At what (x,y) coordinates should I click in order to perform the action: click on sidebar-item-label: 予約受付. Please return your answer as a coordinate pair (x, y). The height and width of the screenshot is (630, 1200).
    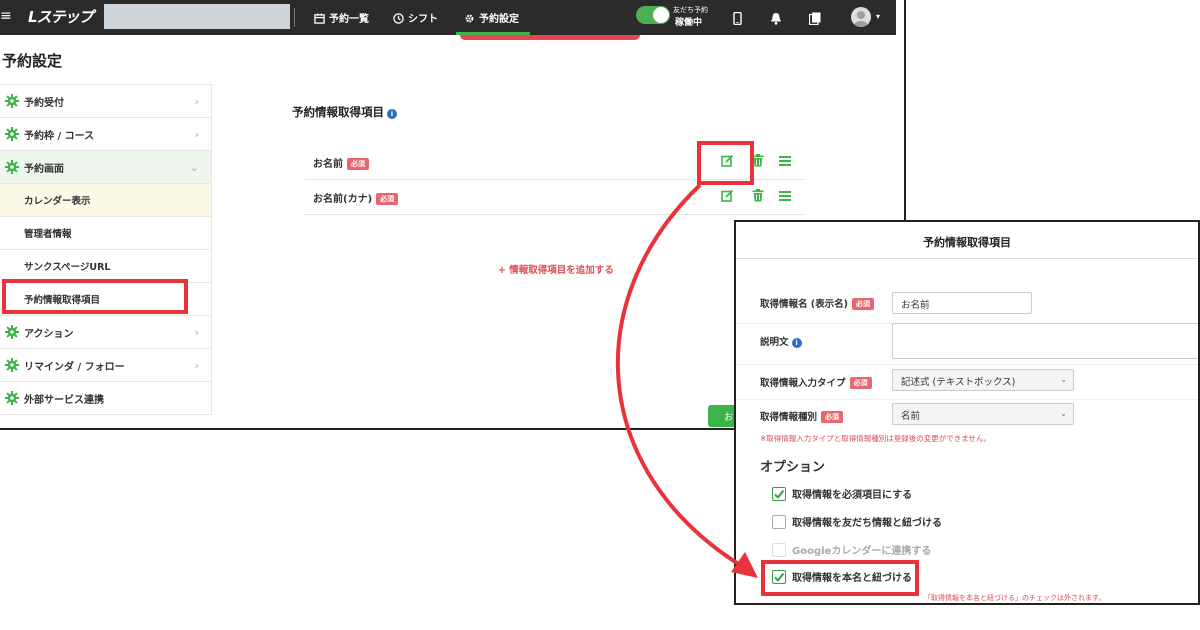
    Looking at the image, I should click on (44, 103).